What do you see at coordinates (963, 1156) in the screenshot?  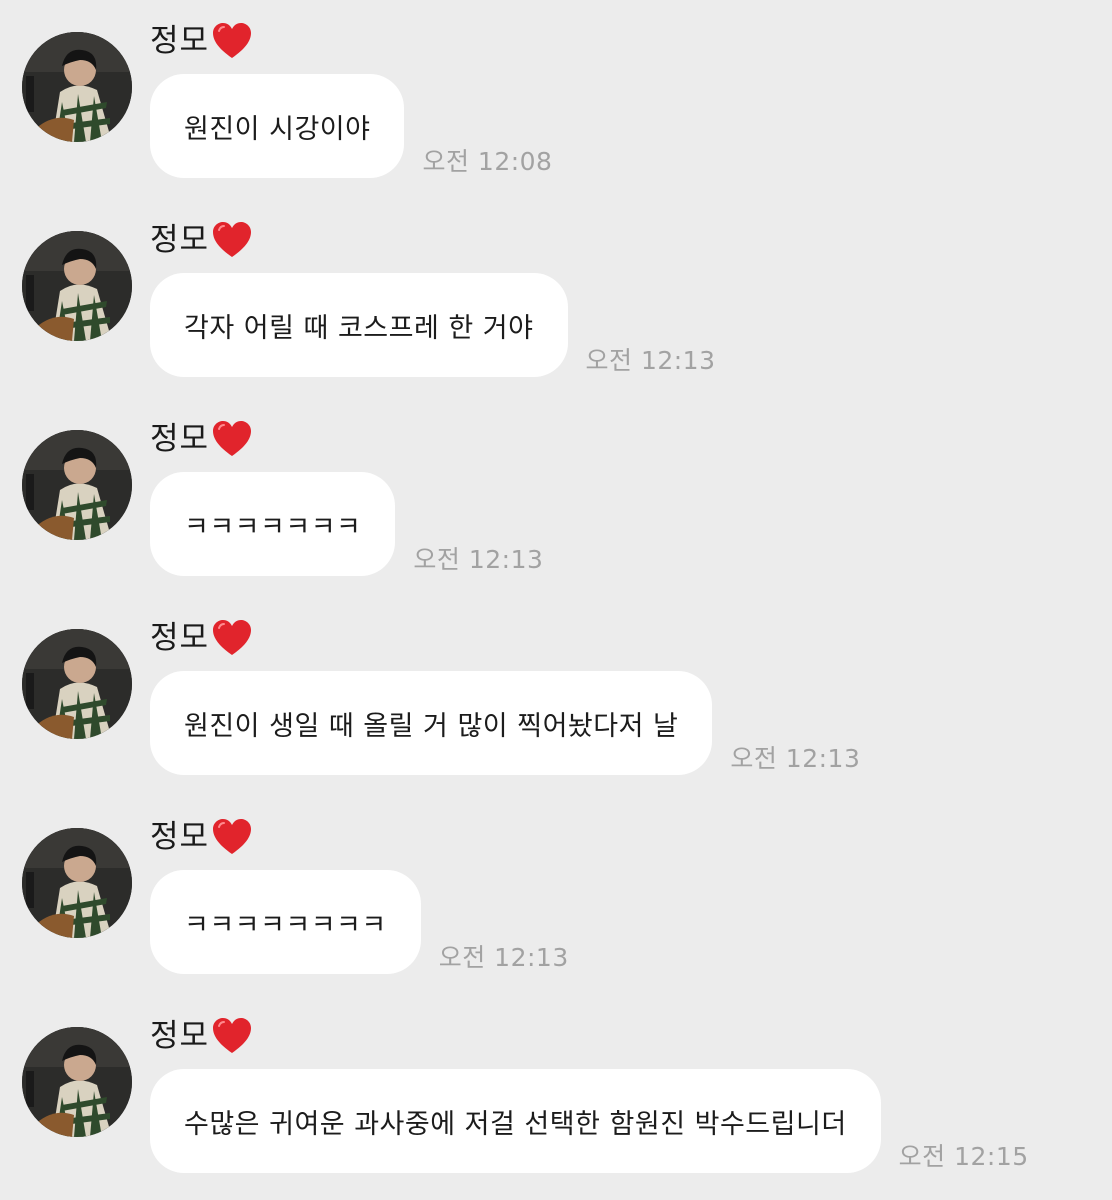 I see `message-timestamp: 오전 12:15` at bounding box center [963, 1156].